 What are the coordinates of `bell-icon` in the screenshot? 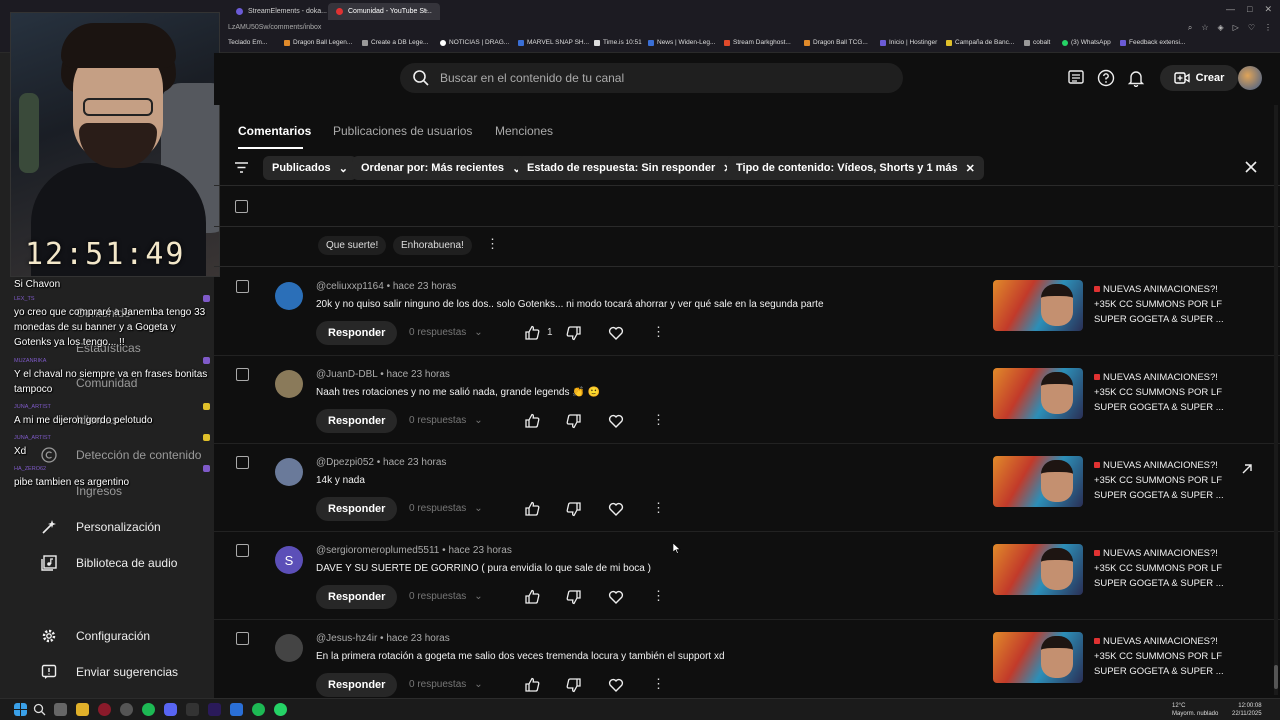 It's located at (1136, 78).